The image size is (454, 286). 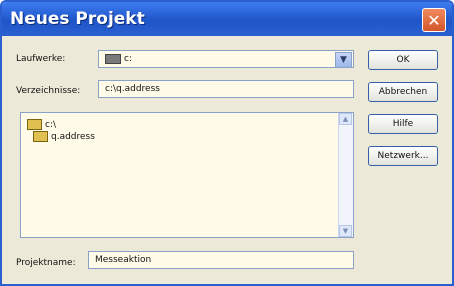 I want to click on folder-open-icon, so click(x=34, y=124).